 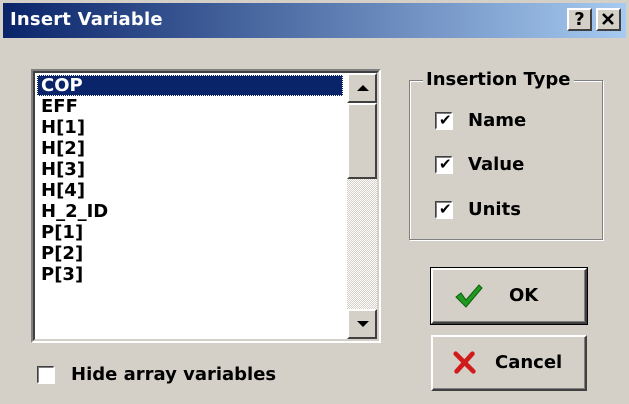 I want to click on units-checkbox: ✔, so click(x=444, y=209).